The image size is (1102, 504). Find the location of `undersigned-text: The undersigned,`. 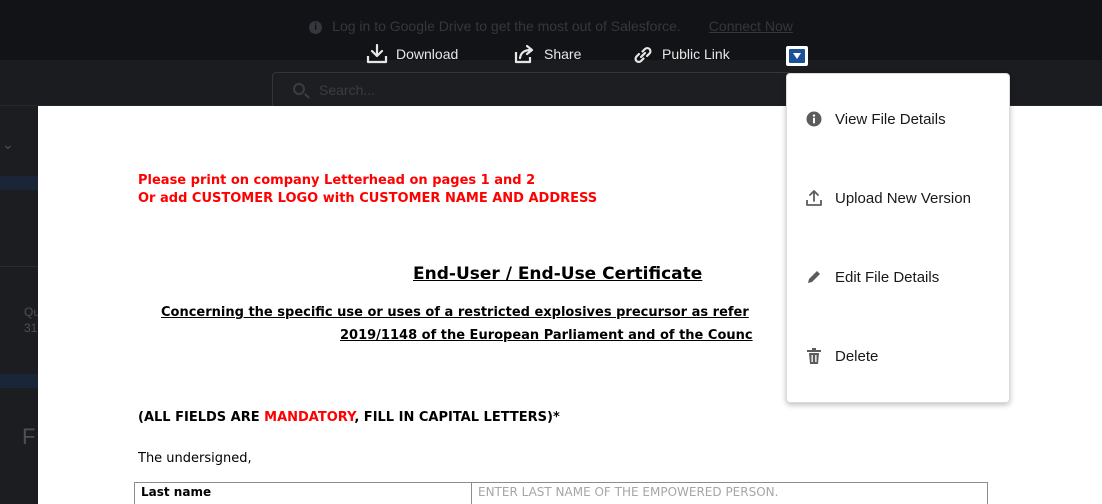

undersigned-text: The undersigned, is located at coordinates (195, 458).